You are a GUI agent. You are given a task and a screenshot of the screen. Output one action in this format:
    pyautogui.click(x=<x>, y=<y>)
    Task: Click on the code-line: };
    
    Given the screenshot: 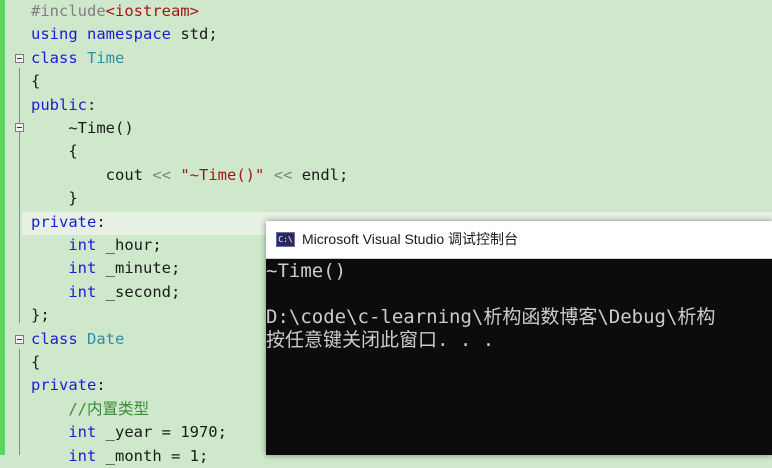 What is the action you would take?
    pyautogui.click(x=40, y=315)
    